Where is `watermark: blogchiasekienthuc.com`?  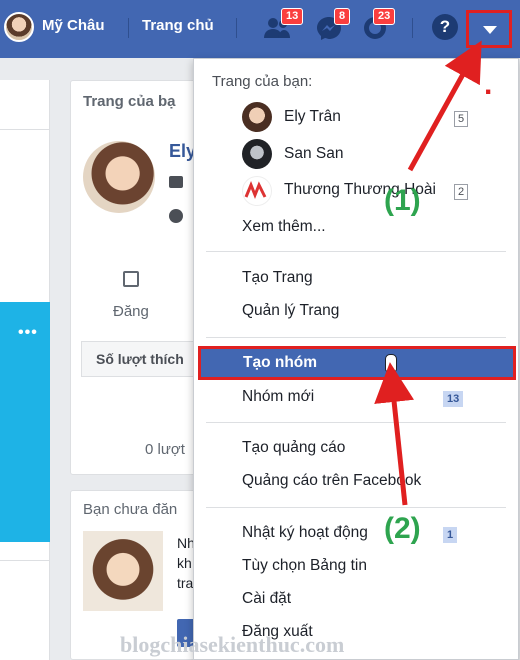 watermark: blogchiasekienthuc.com is located at coordinates (232, 644).